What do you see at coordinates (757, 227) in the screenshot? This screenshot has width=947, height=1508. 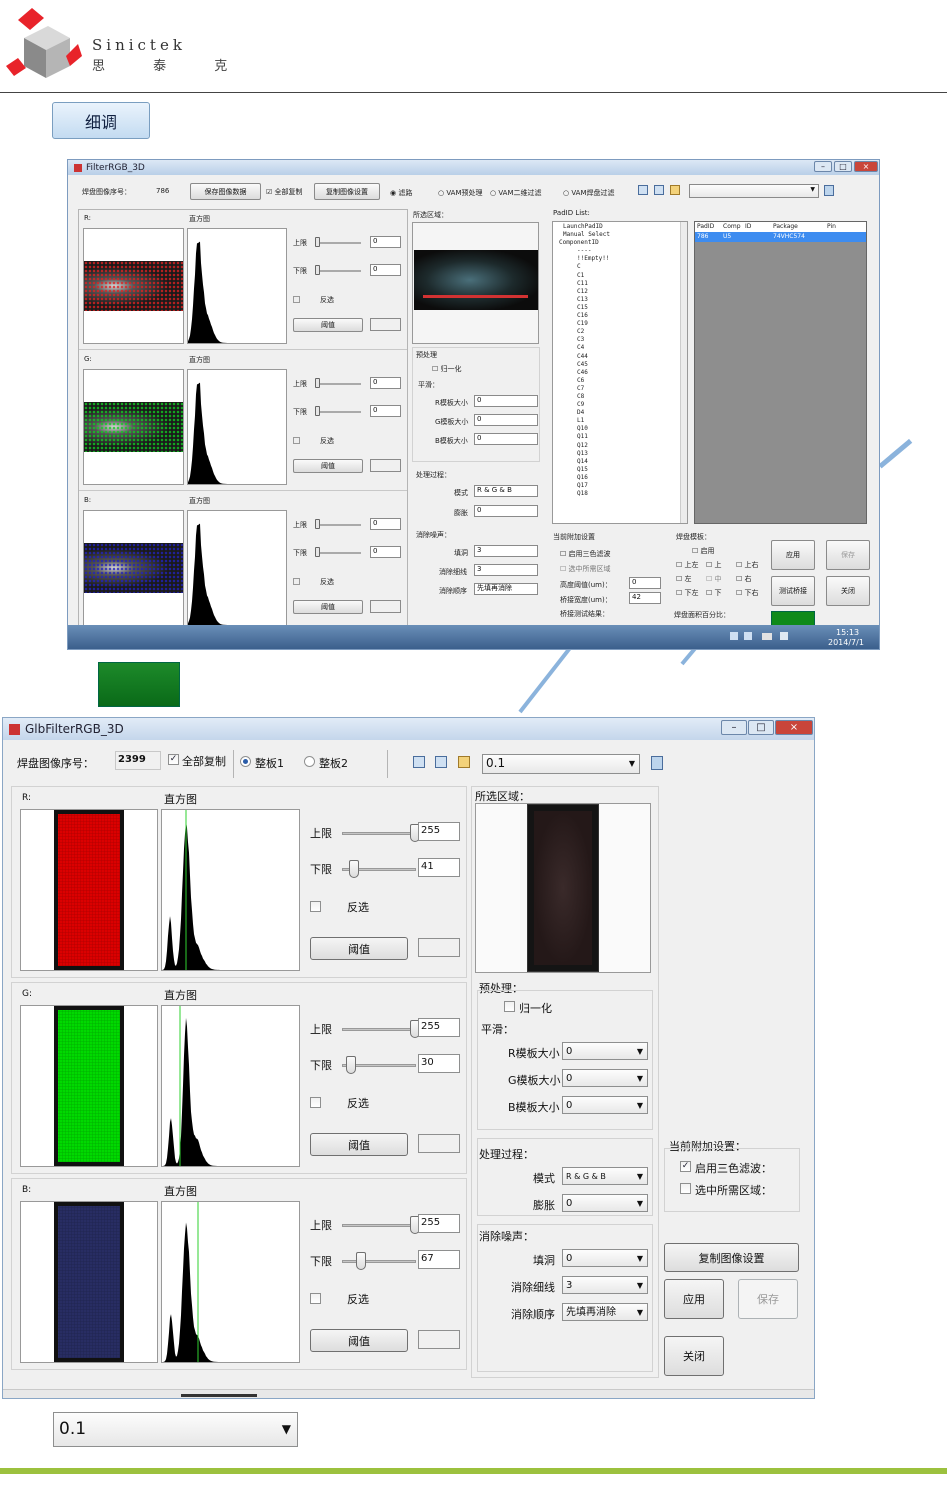 I see `table-header-cell: ID` at bounding box center [757, 227].